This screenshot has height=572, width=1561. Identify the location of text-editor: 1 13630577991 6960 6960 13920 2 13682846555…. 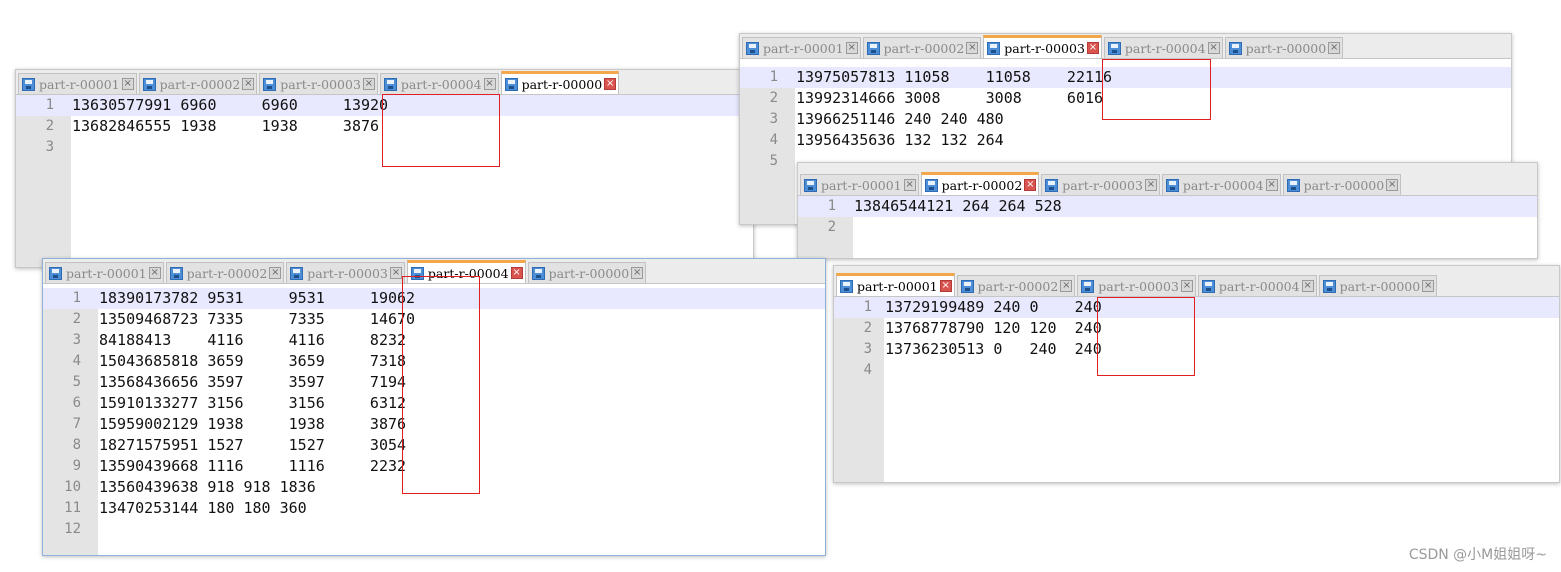
(384, 181).